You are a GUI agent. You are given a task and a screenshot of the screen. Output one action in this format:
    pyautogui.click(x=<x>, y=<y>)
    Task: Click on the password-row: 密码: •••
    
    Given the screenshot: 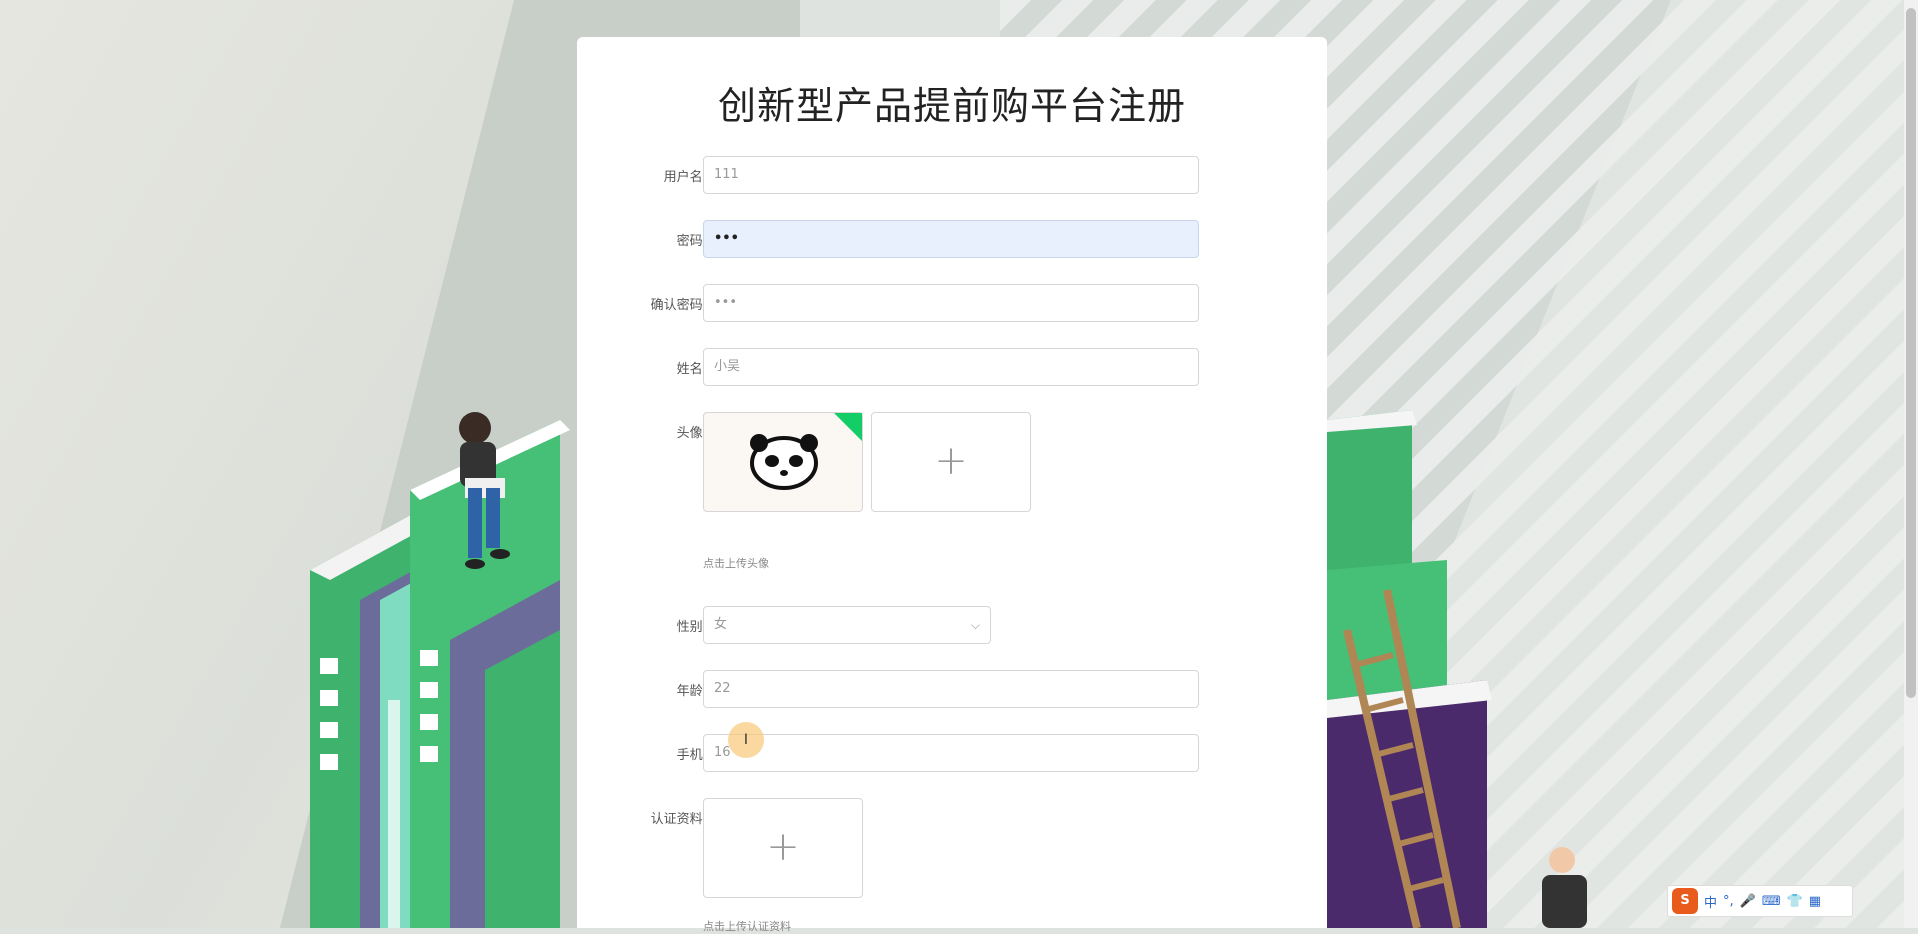 What is the action you would take?
    pyautogui.click(x=952, y=240)
    